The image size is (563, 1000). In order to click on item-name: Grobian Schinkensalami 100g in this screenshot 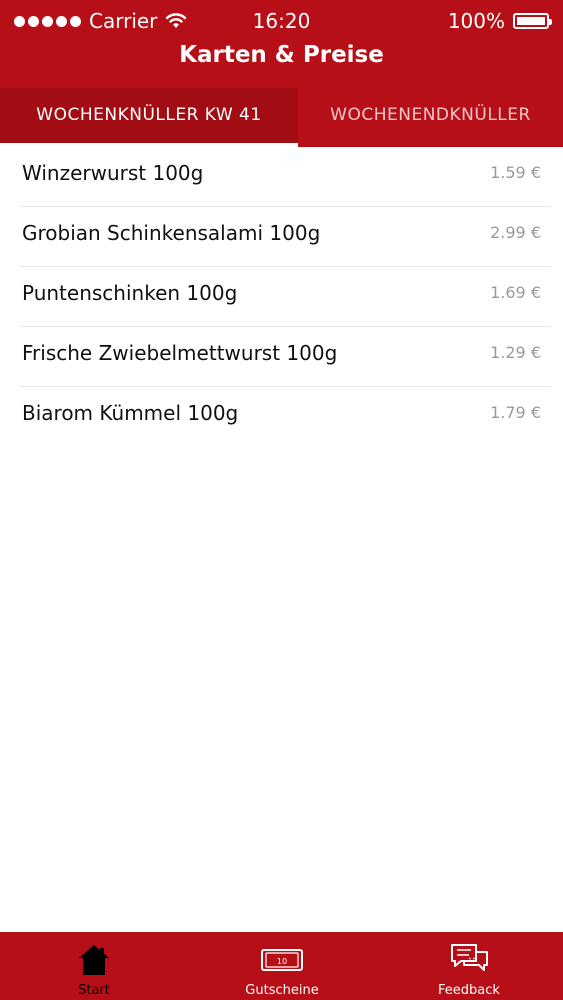, I will do `click(171, 233)`.